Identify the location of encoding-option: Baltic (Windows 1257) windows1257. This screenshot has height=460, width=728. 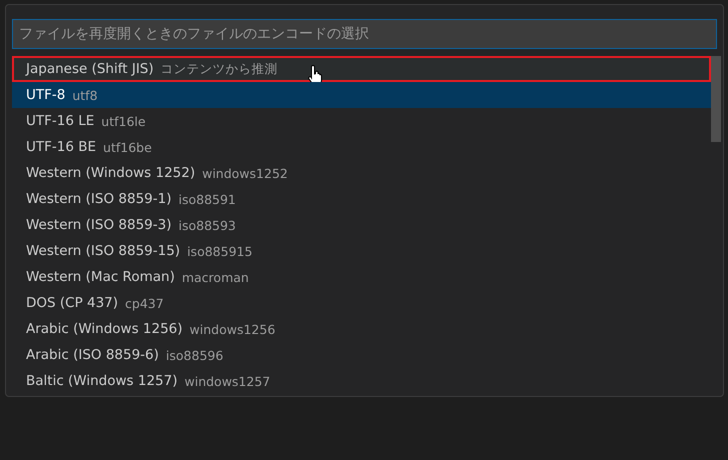
(361, 381).